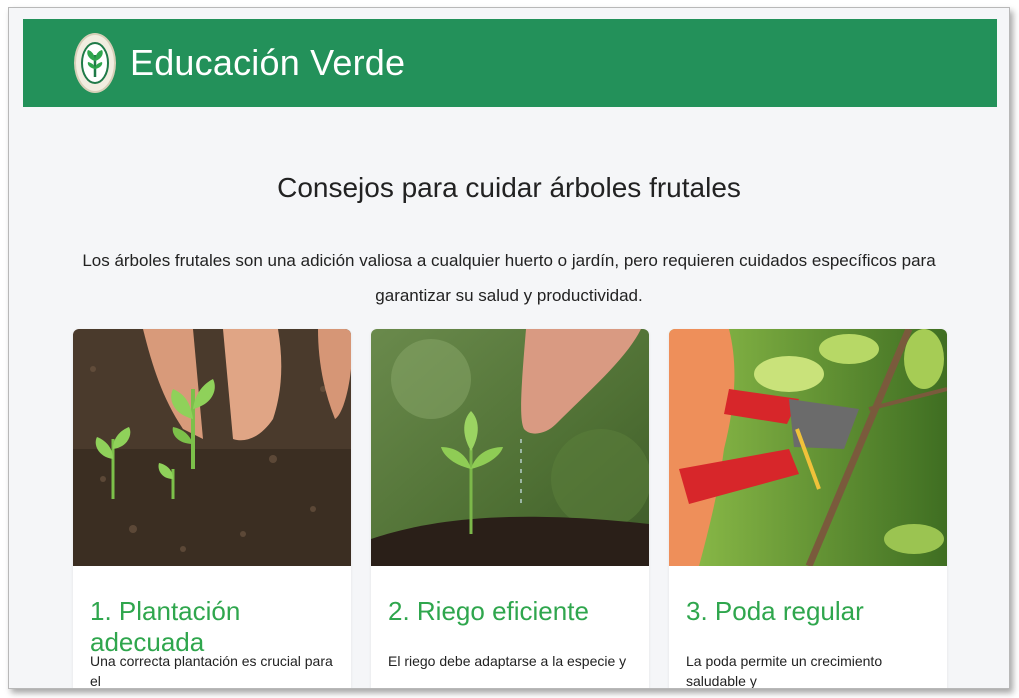 This screenshot has width=1019, height=698. I want to click on site-brand: Educación Verde, so click(267, 63).